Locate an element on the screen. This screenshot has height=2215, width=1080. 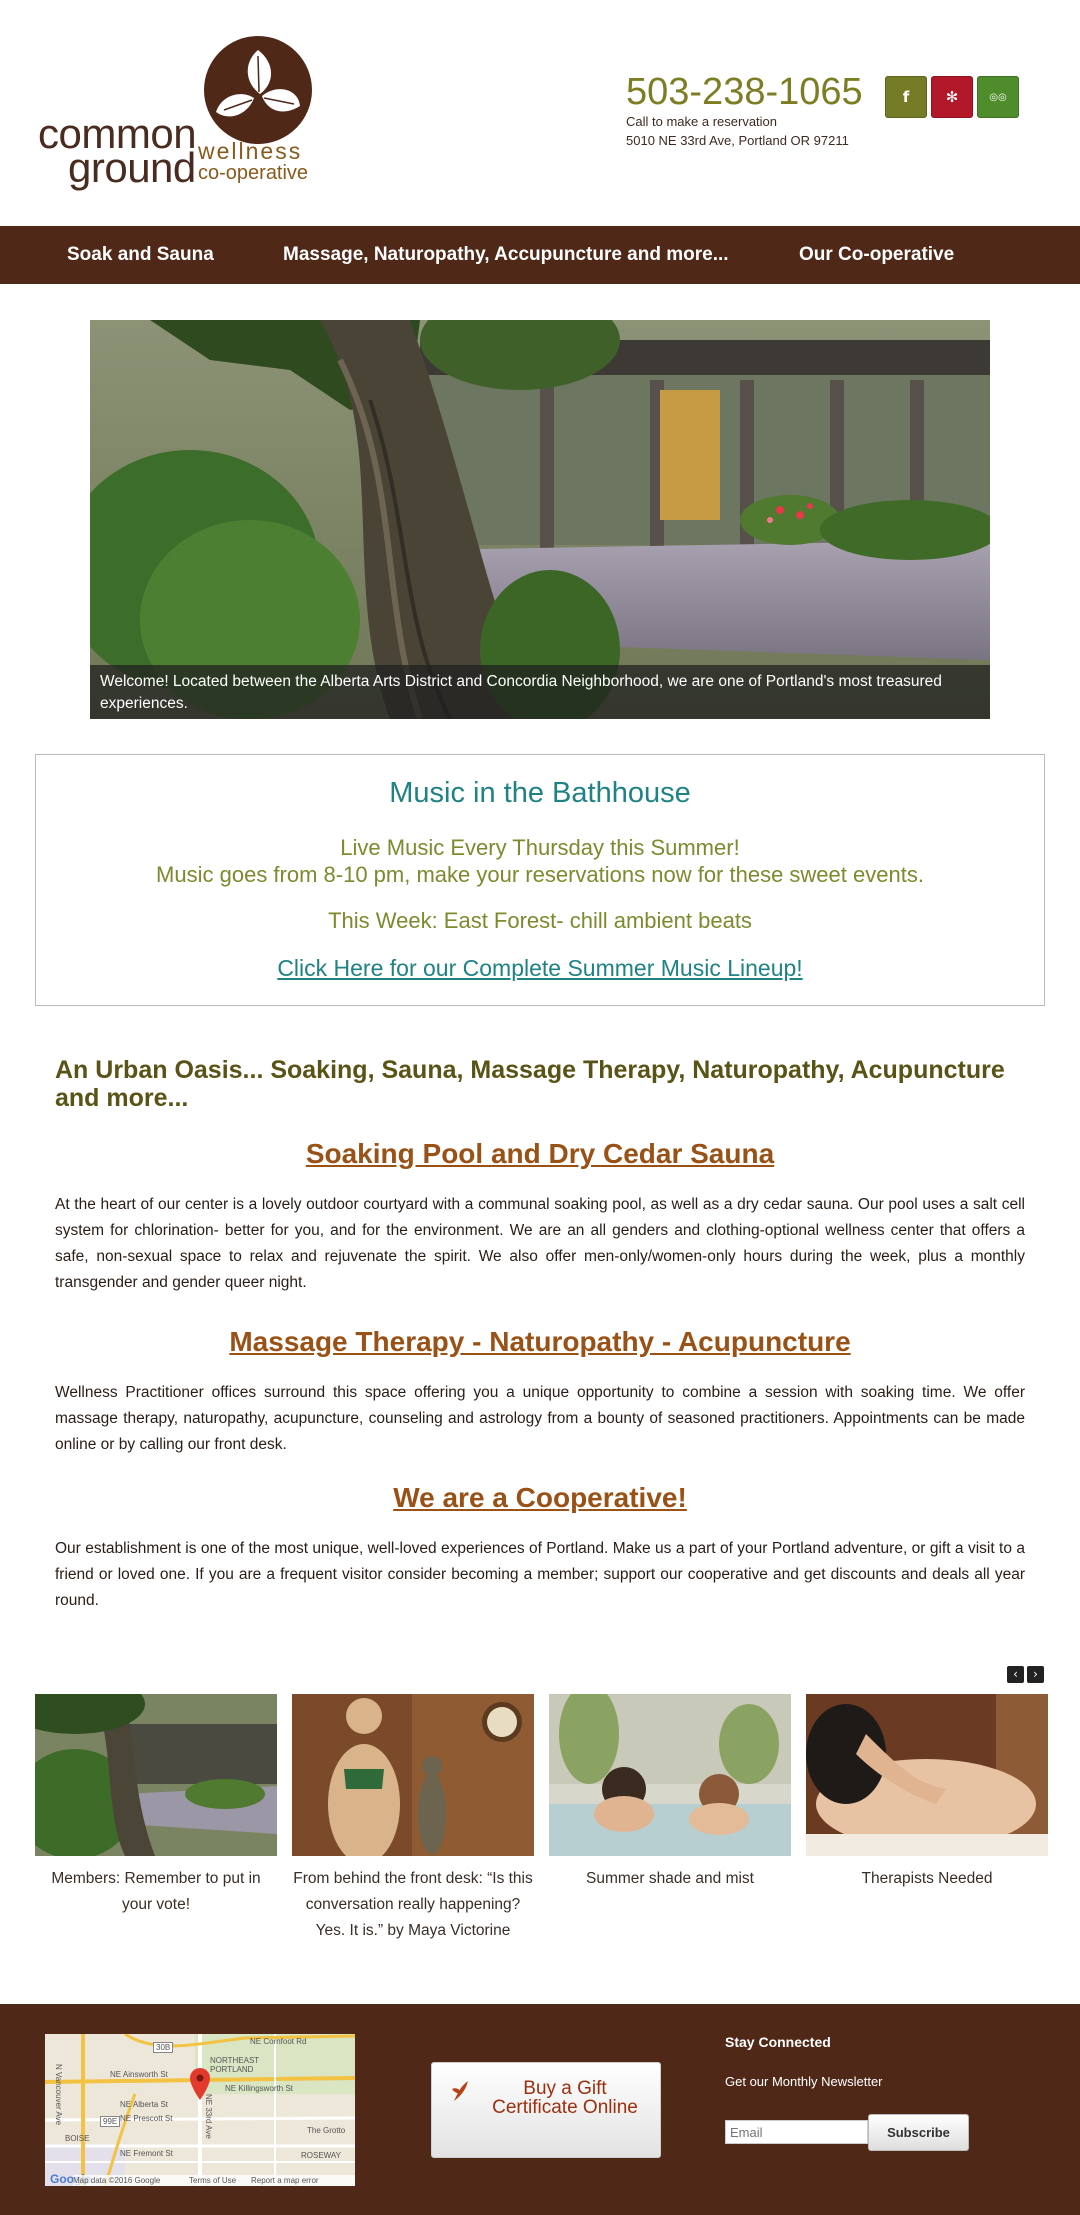
carousel-next-button: › is located at coordinates (1035, 1674).